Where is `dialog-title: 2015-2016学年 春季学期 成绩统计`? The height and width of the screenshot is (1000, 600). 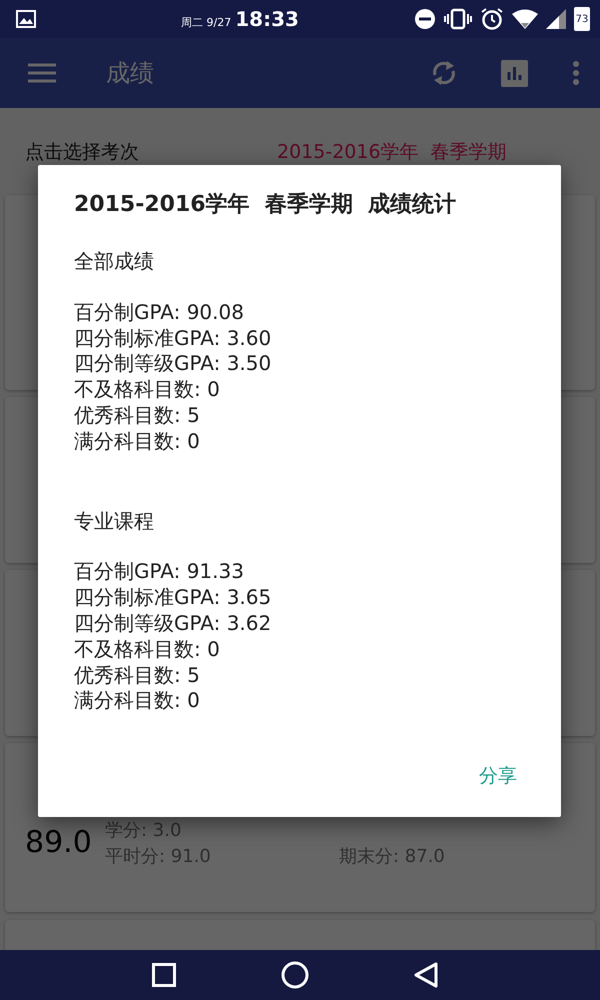 dialog-title: 2015-2016学年 春季学期 成绩统计 is located at coordinates (266, 205).